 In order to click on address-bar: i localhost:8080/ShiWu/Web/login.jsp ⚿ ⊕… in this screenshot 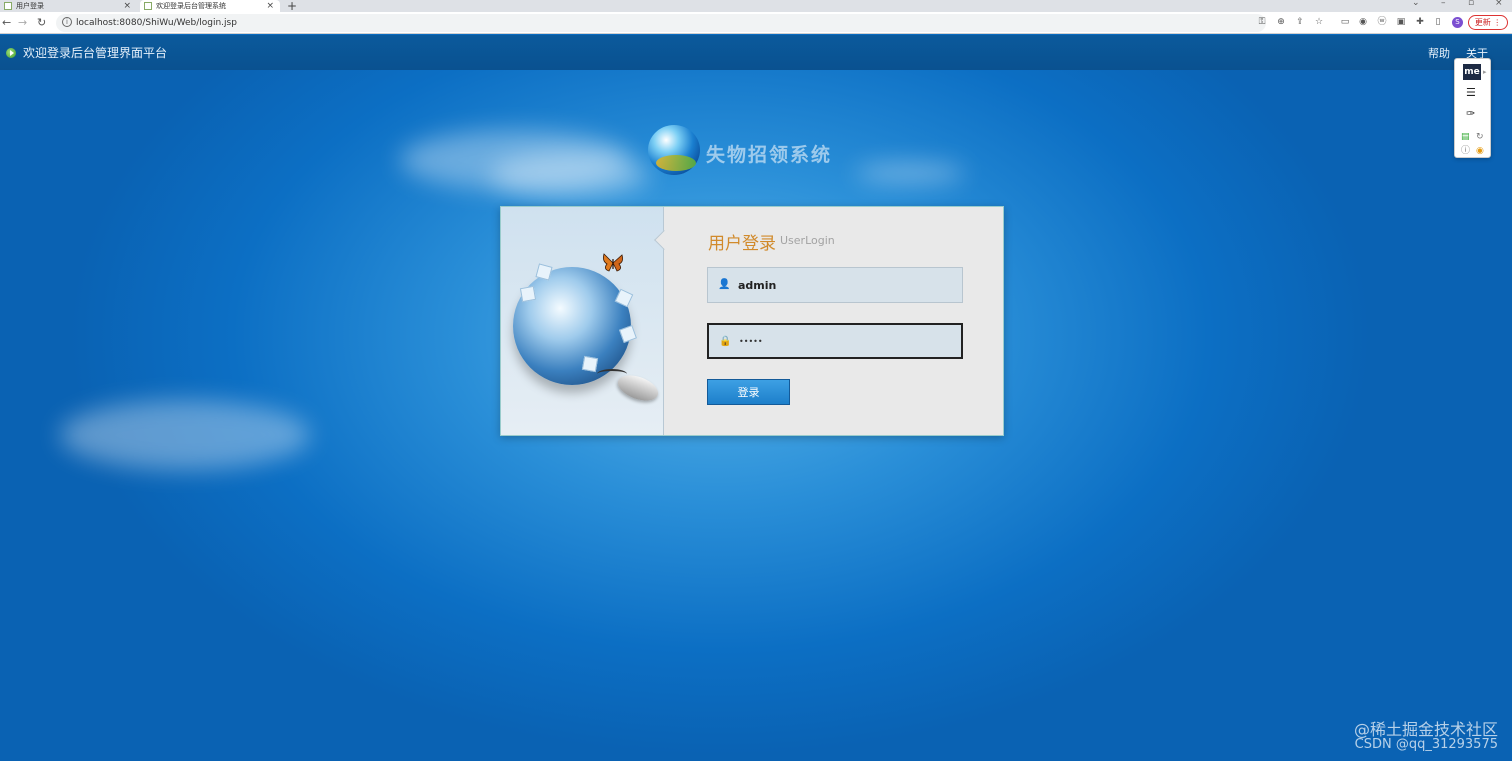, I will do `click(689, 23)`.